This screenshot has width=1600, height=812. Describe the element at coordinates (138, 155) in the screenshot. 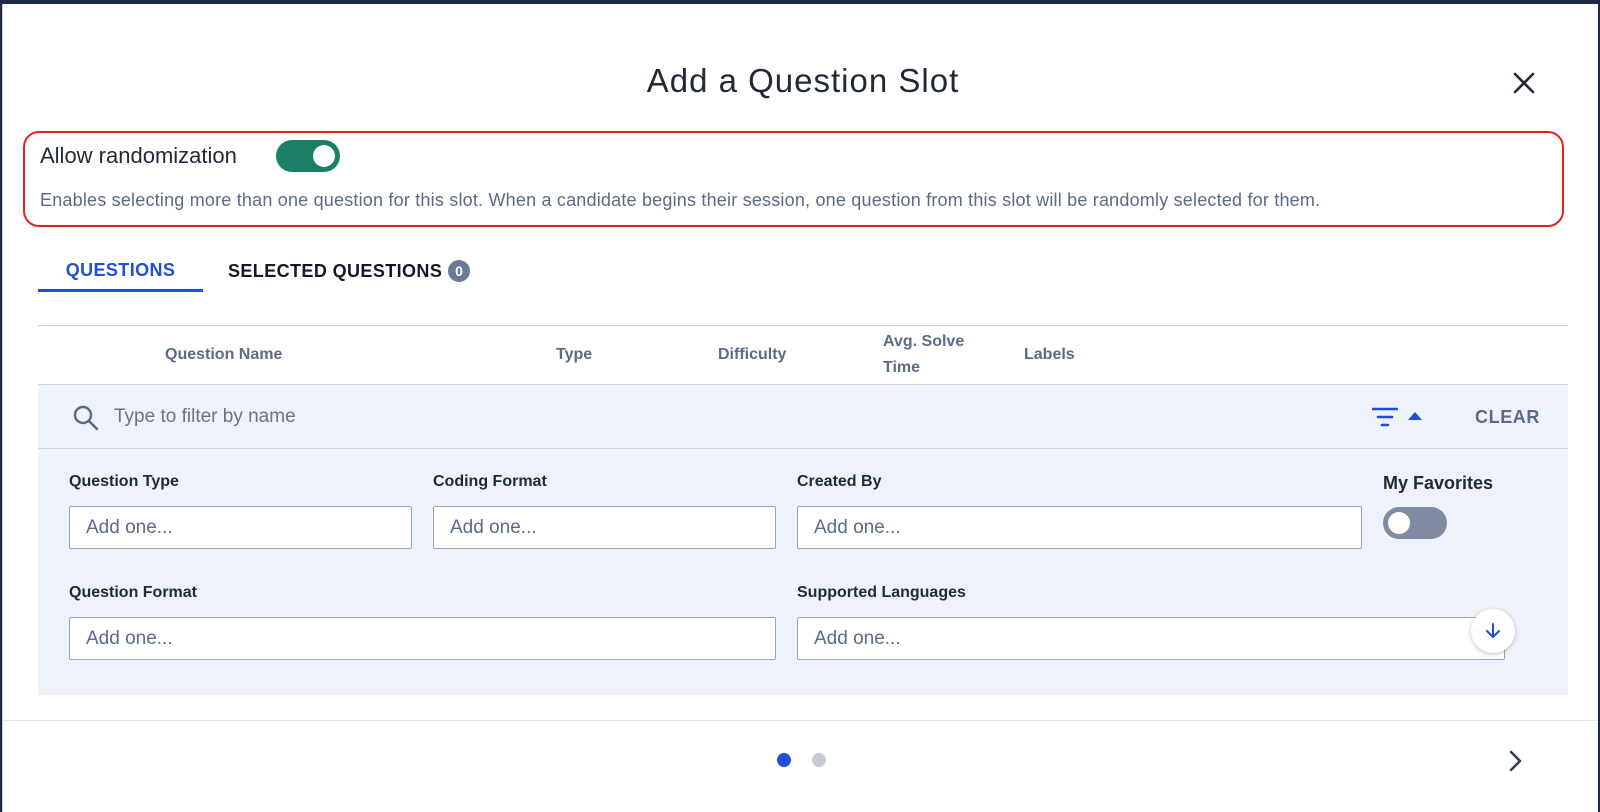

I see `randomization-label: Allow randomization` at that location.